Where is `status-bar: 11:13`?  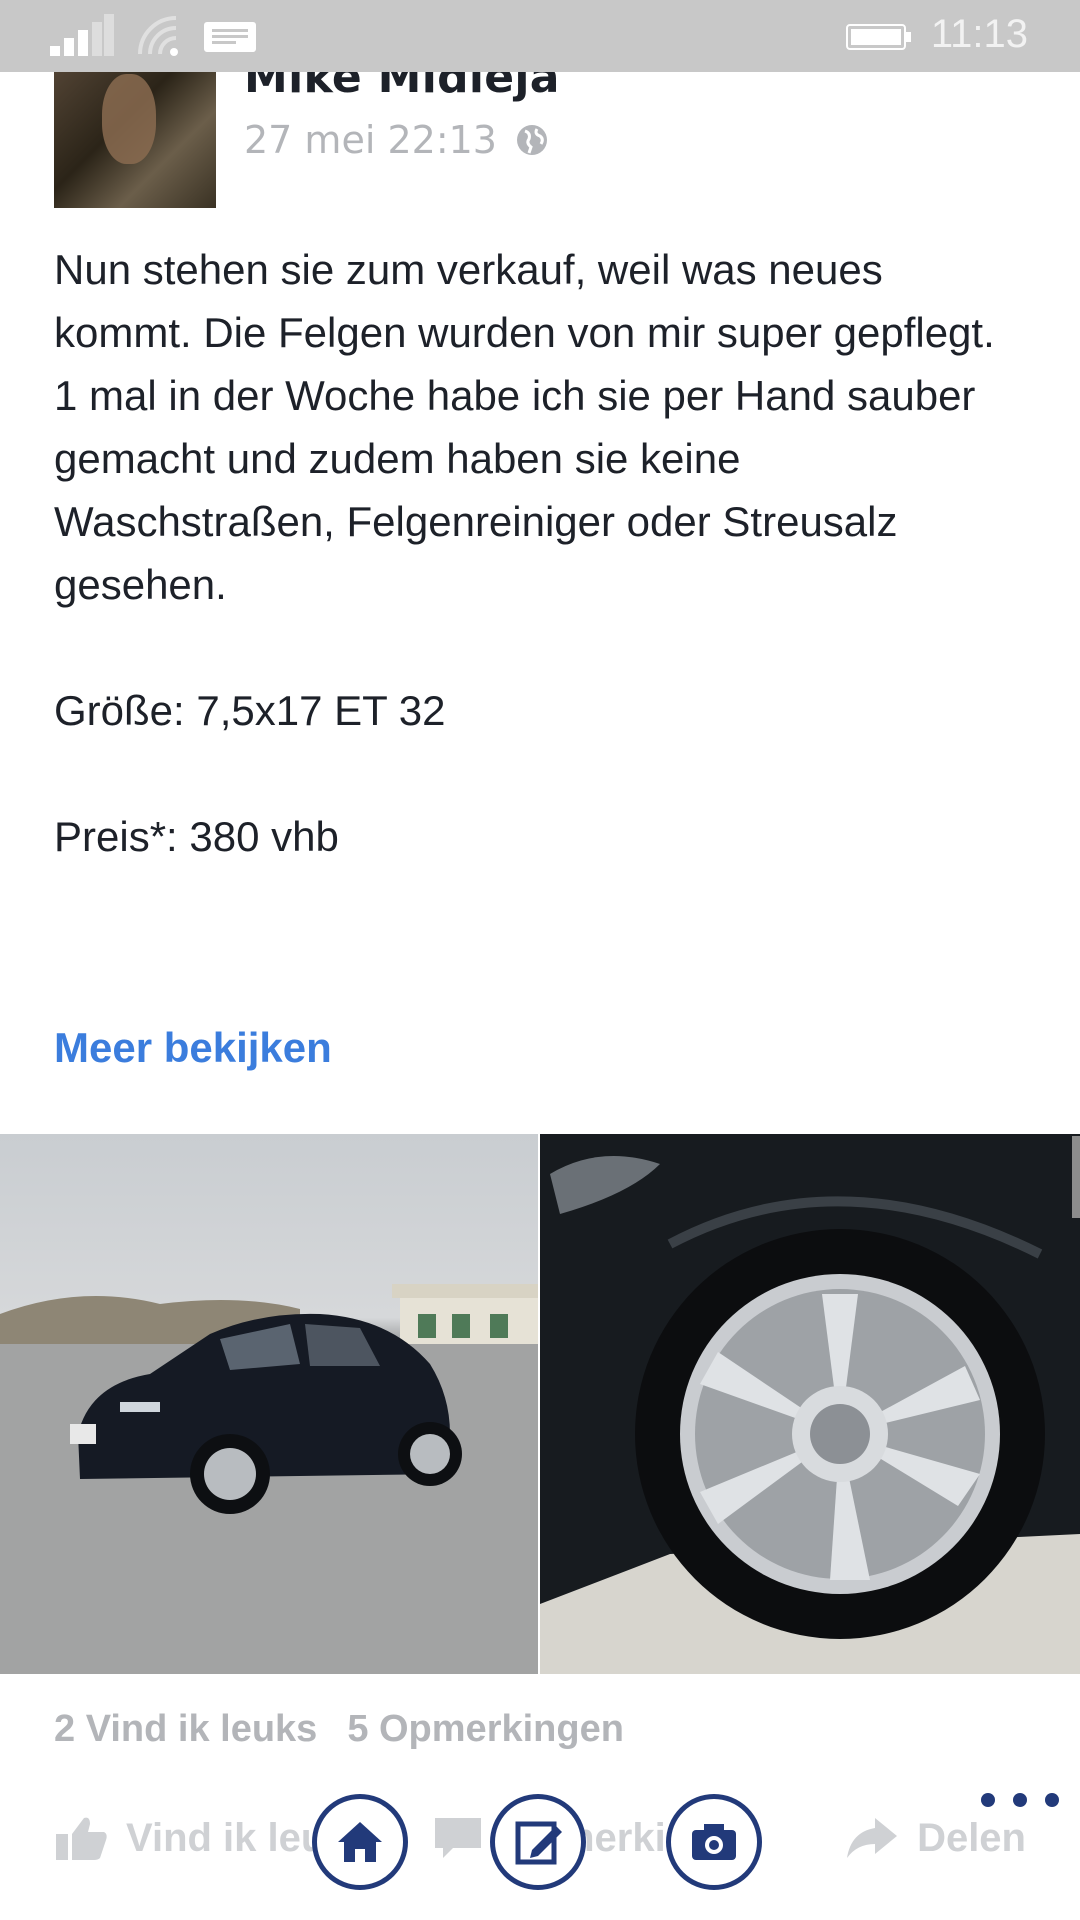
status-bar: 11:13 is located at coordinates (540, 36).